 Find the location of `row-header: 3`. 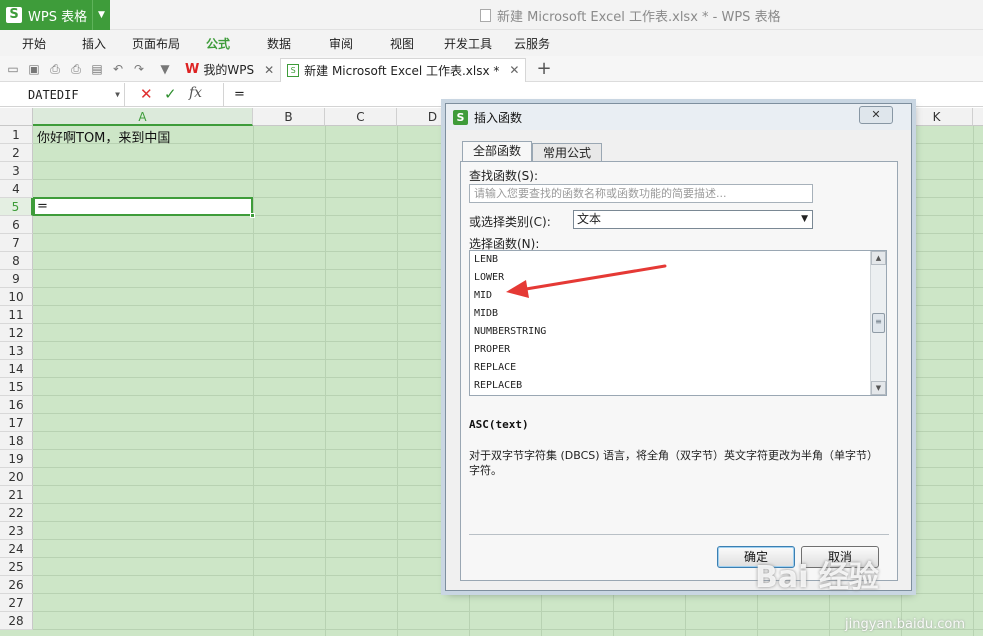

row-header: 3 is located at coordinates (16, 171).